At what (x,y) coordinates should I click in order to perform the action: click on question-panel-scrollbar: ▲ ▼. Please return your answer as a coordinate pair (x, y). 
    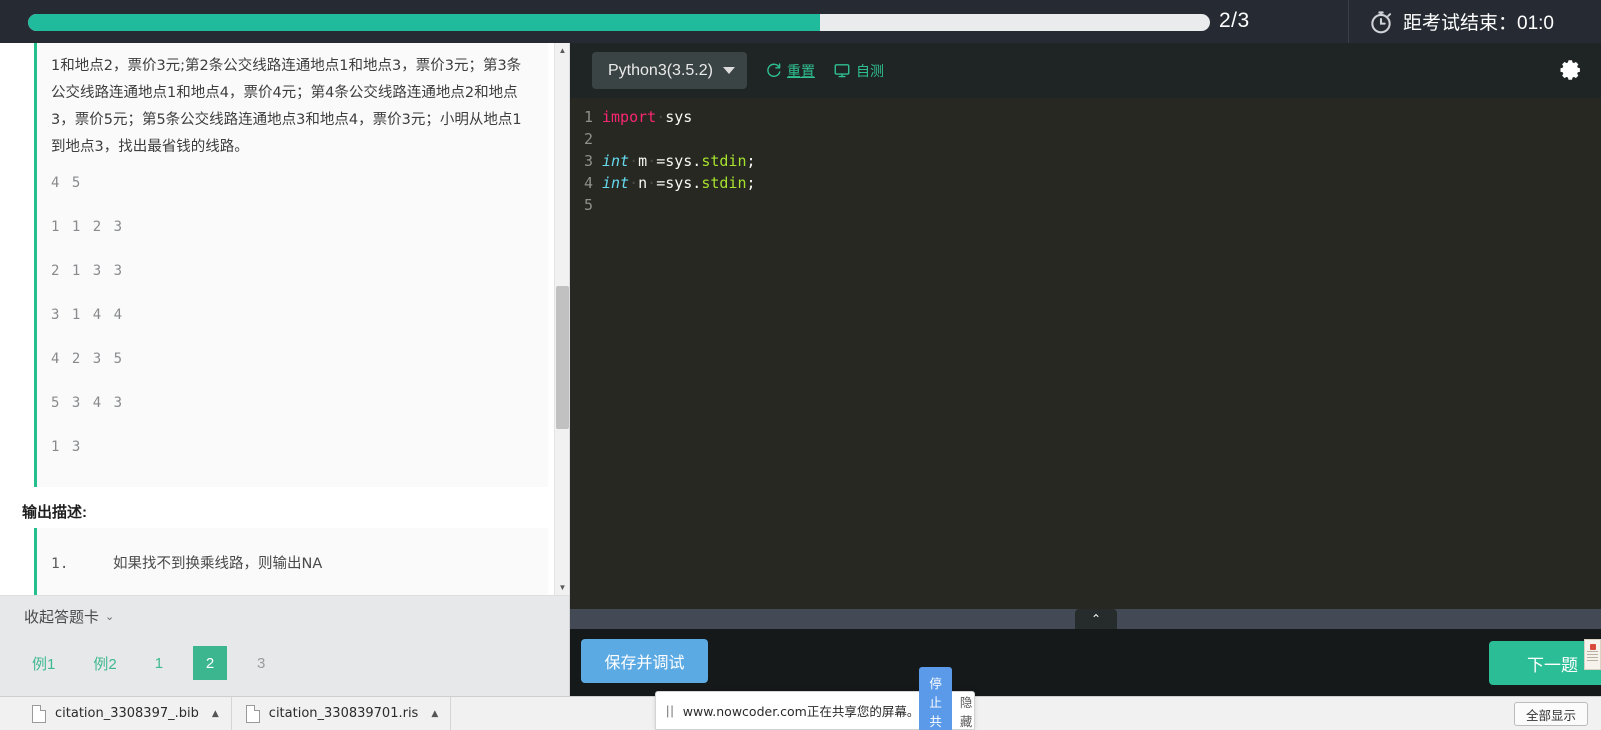
    Looking at the image, I should click on (561, 319).